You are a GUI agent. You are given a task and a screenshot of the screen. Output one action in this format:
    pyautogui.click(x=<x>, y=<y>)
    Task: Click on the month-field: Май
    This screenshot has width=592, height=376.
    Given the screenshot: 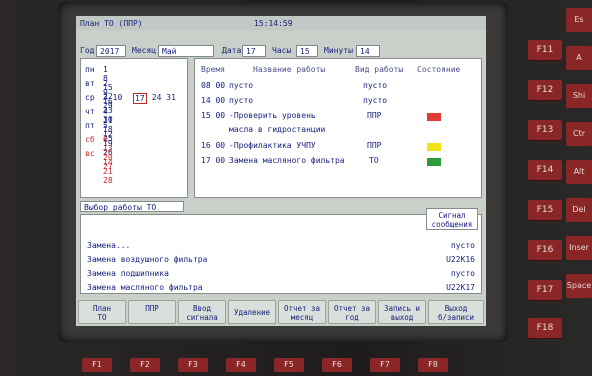 What is the action you would take?
    pyautogui.click(x=186, y=51)
    